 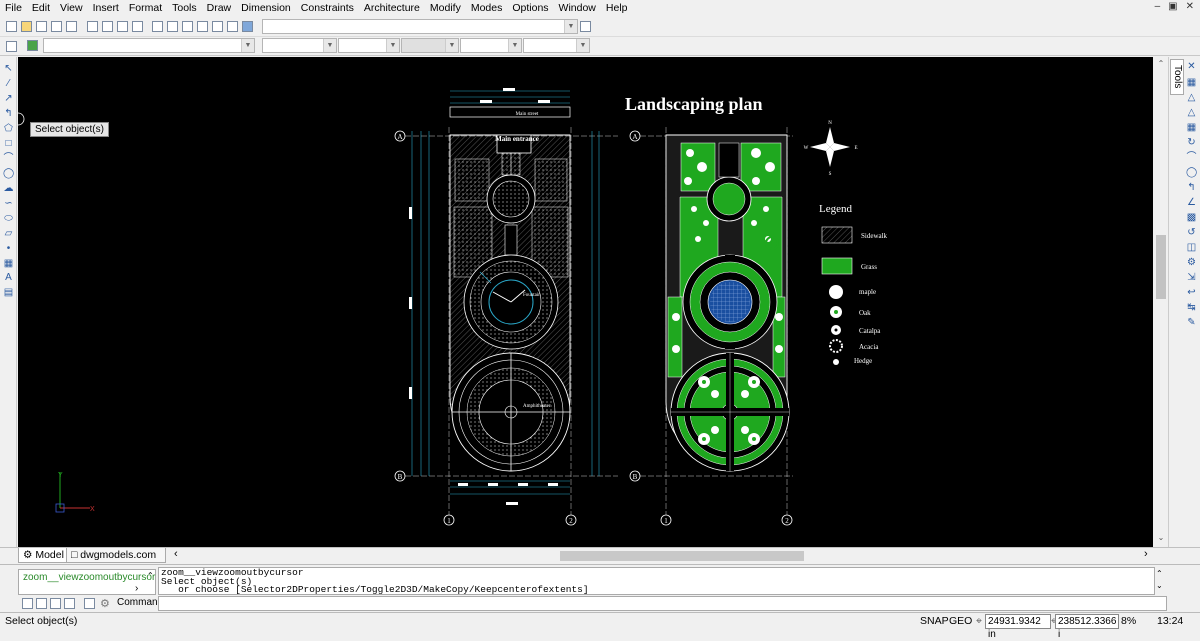 I want to click on zoom-icon, so click(x=202, y=26).